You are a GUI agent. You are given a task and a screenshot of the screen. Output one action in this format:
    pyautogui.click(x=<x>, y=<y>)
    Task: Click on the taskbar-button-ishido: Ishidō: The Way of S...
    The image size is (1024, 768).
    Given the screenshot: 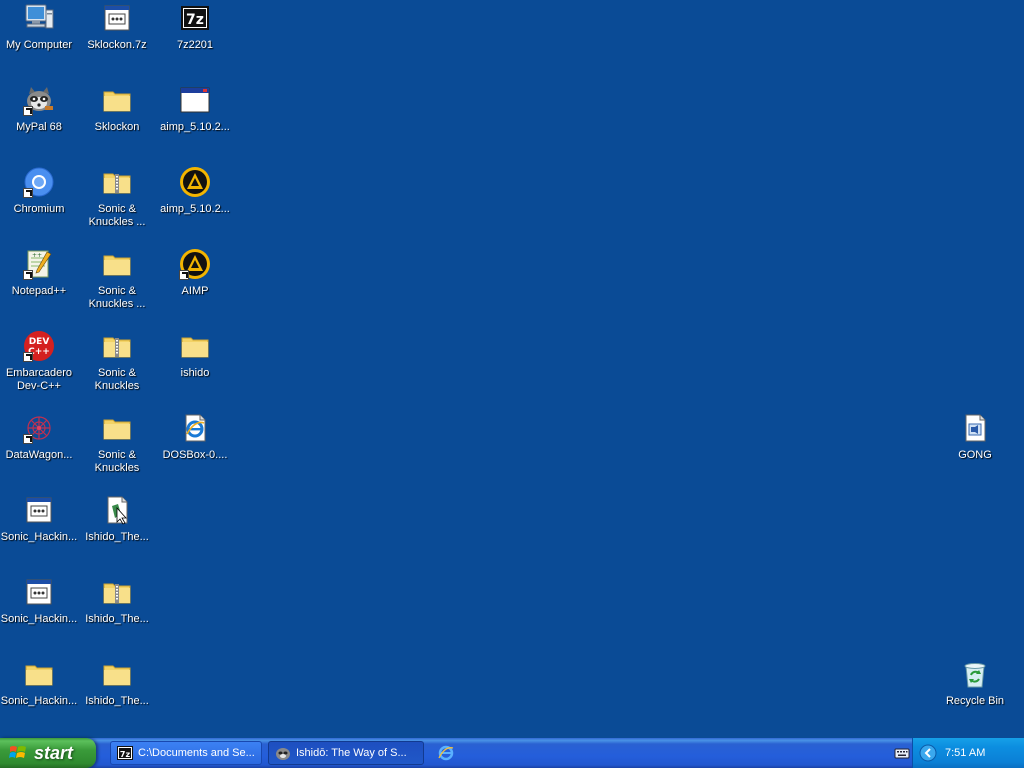 What is the action you would take?
    pyautogui.click(x=346, y=753)
    